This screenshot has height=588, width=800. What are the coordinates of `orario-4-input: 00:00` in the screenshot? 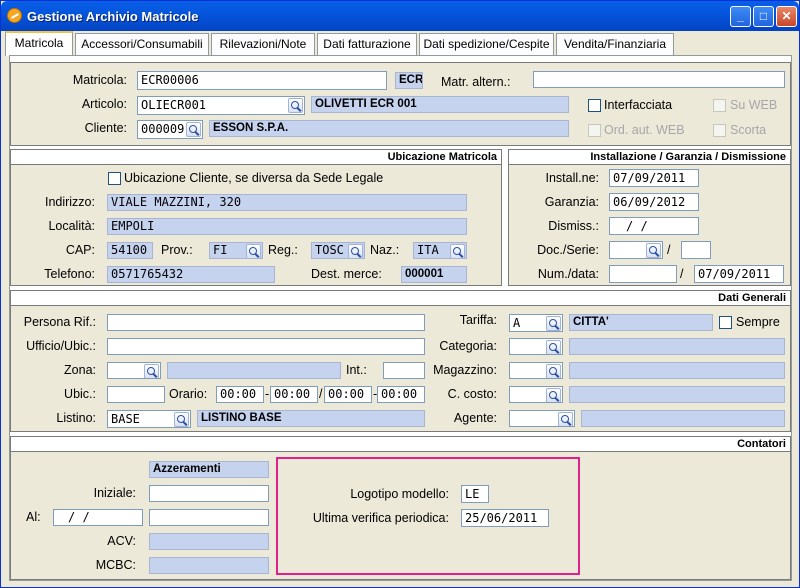 It's located at (401, 394).